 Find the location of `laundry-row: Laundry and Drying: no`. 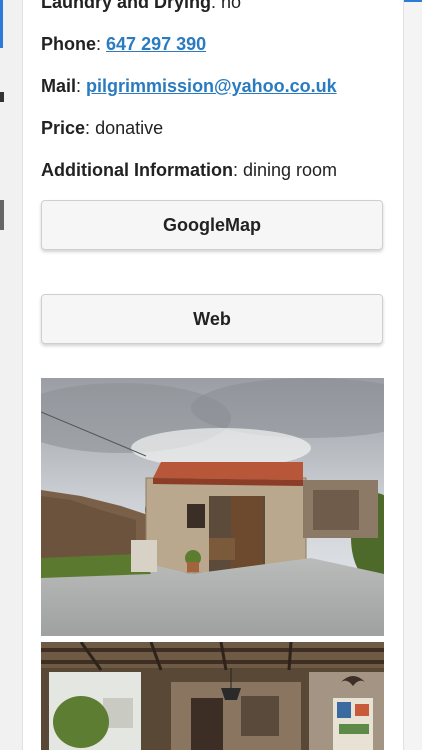

laundry-row: Laundry and Drying: no is located at coordinates (141, 6).